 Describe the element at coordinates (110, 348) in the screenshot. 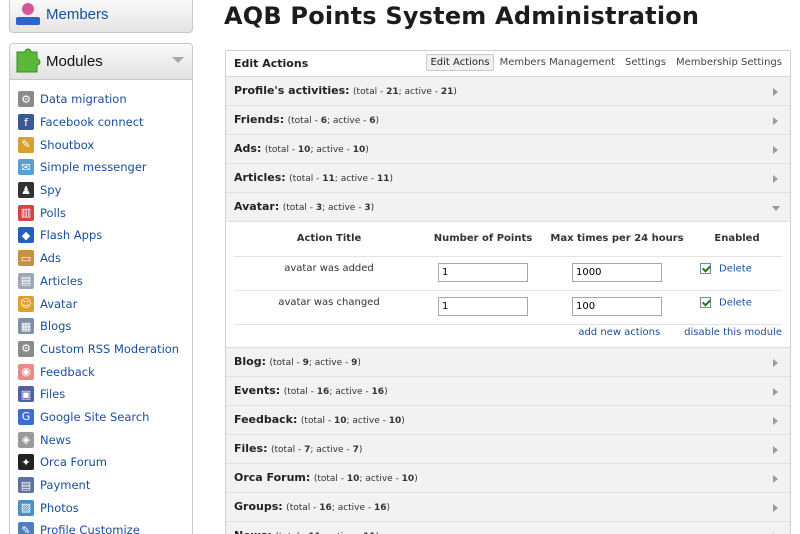

I see `module-label: Custom RSS Moderation` at that location.